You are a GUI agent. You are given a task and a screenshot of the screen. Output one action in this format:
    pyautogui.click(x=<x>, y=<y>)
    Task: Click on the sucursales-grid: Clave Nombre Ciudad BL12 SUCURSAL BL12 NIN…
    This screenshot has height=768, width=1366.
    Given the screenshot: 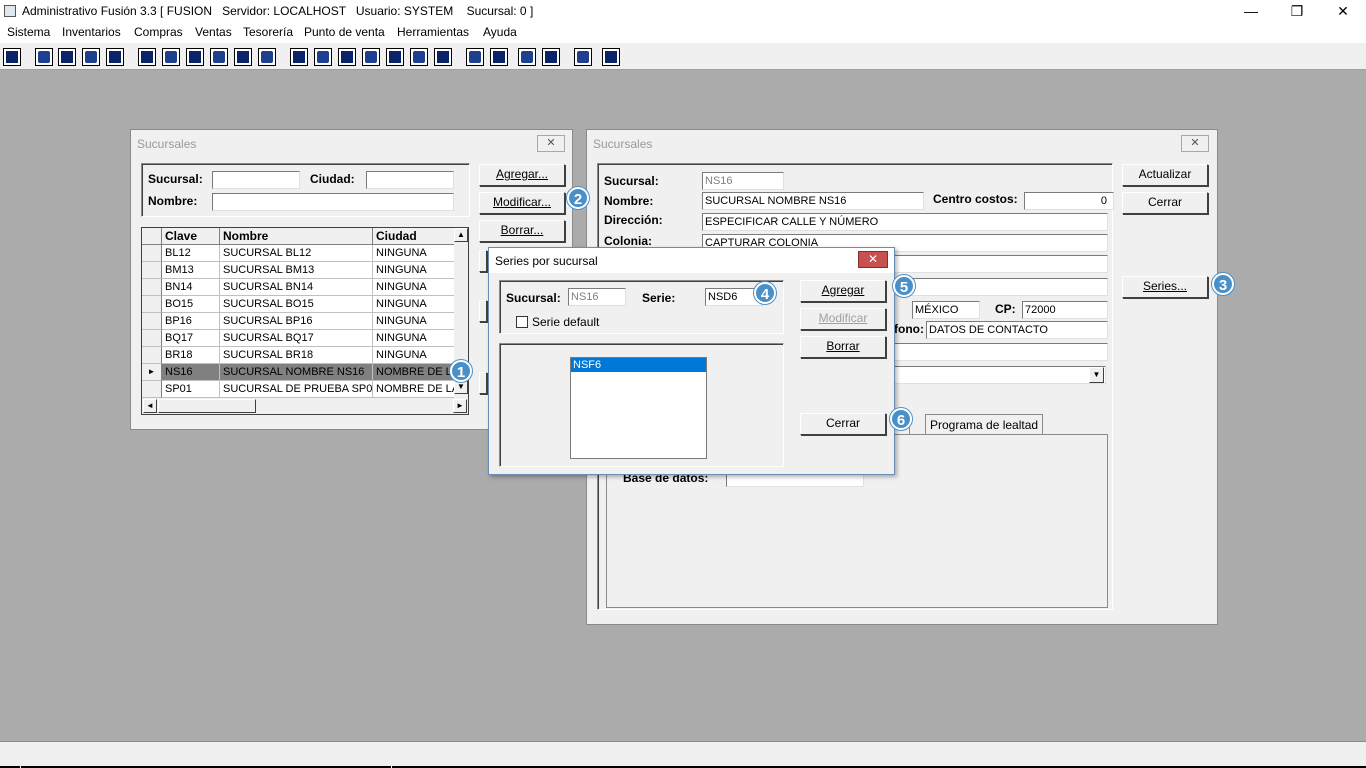 What is the action you would take?
    pyautogui.click(x=305, y=321)
    